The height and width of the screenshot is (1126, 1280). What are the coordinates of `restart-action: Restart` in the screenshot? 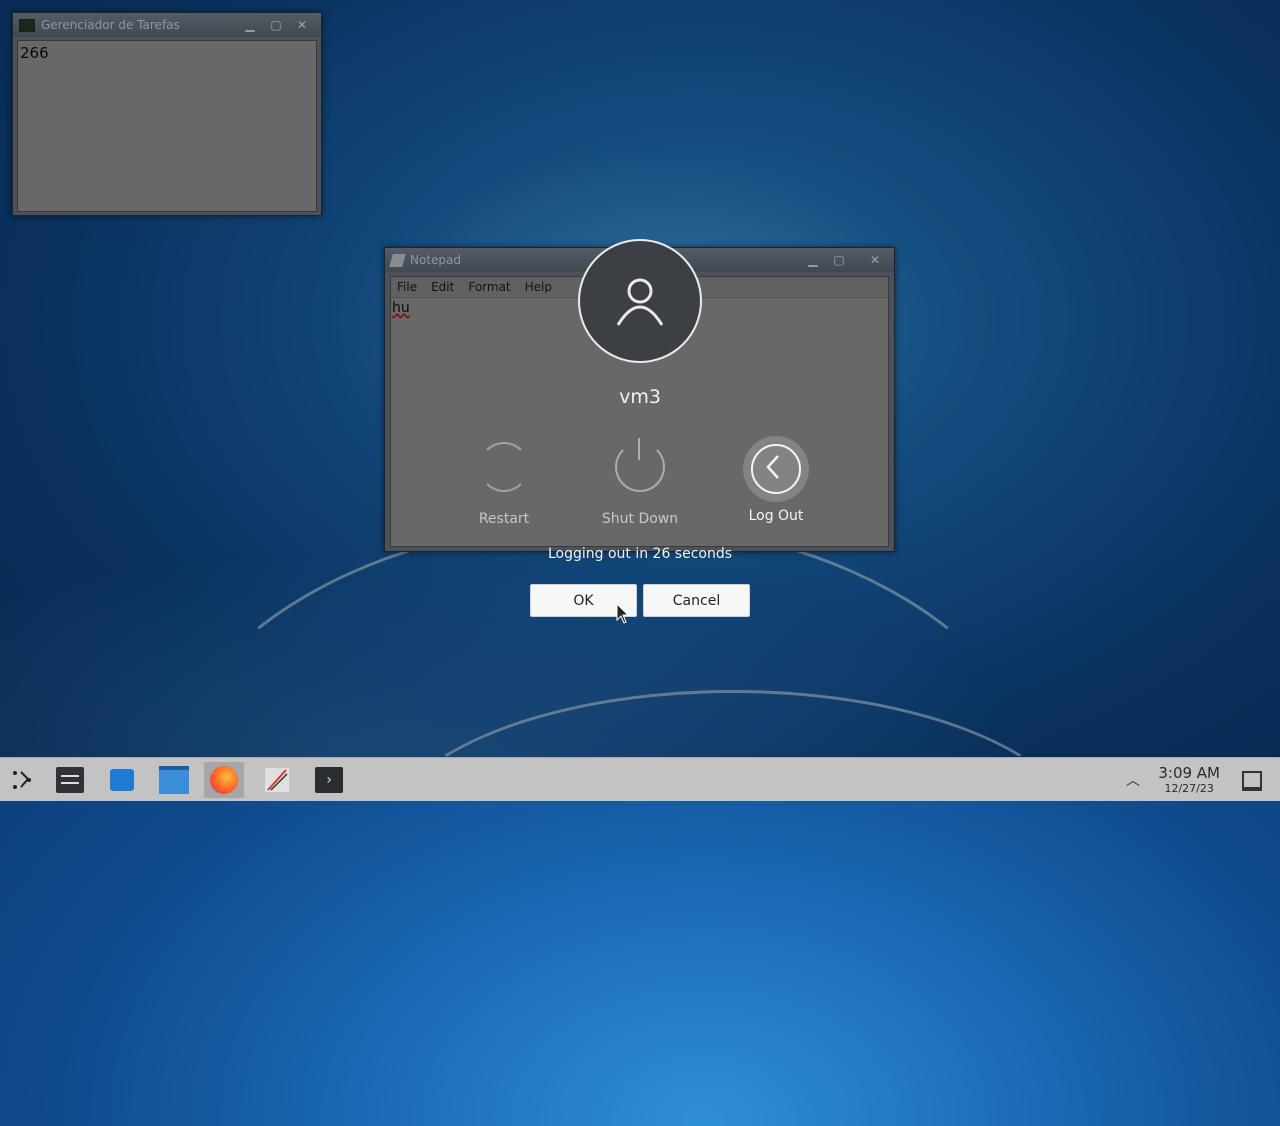 It's located at (504, 484).